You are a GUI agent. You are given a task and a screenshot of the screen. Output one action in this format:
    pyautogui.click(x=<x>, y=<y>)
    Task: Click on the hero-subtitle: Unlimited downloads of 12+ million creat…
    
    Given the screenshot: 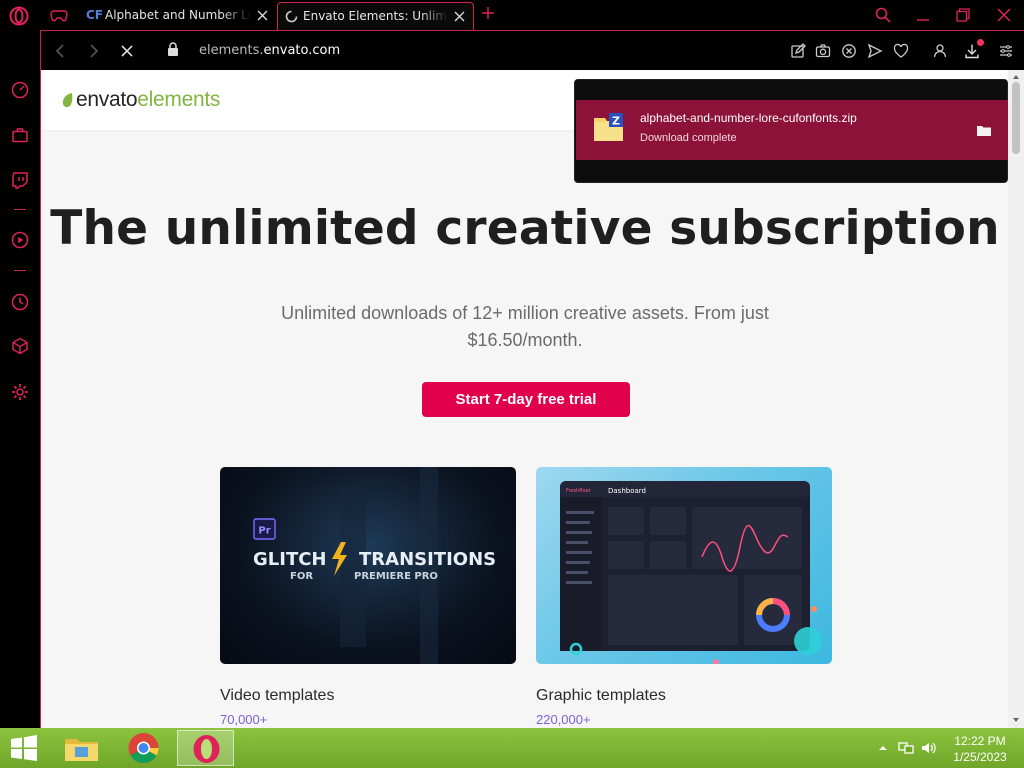 What is the action you would take?
    pyautogui.click(x=525, y=326)
    